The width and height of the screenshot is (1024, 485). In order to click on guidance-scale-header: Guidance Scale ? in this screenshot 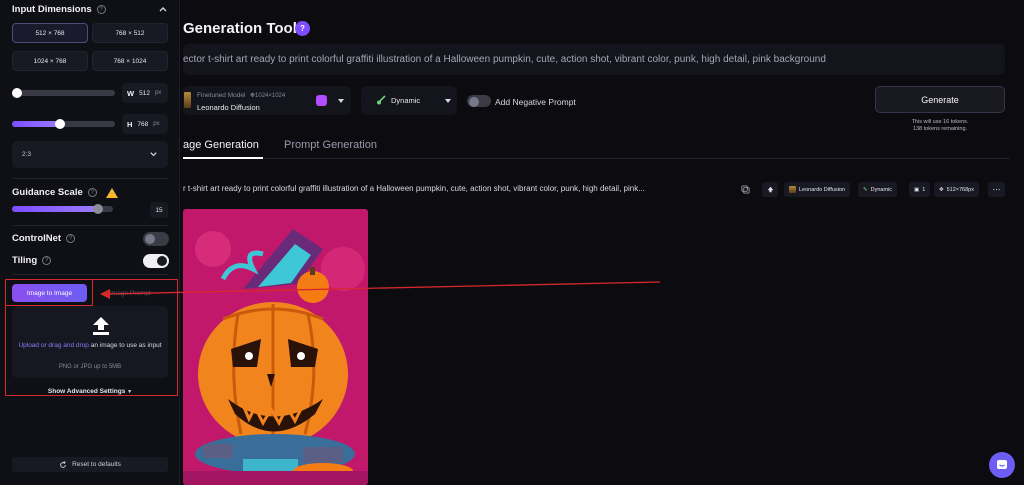, I will do `click(65, 192)`.